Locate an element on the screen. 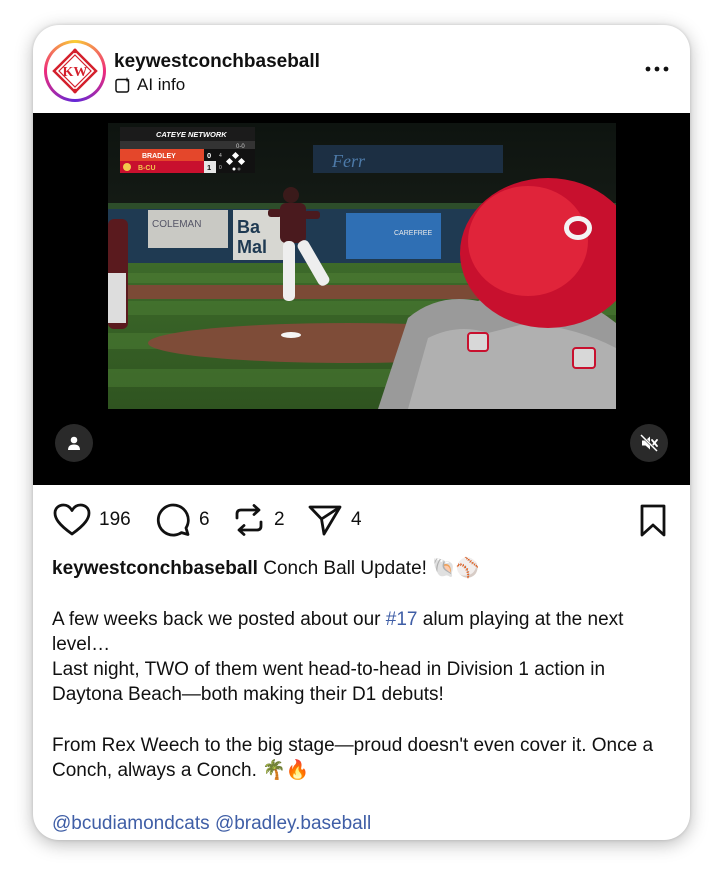 The width and height of the screenshot is (723, 883). caption-username: keywestconchbaseball is located at coordinates (155, 568).